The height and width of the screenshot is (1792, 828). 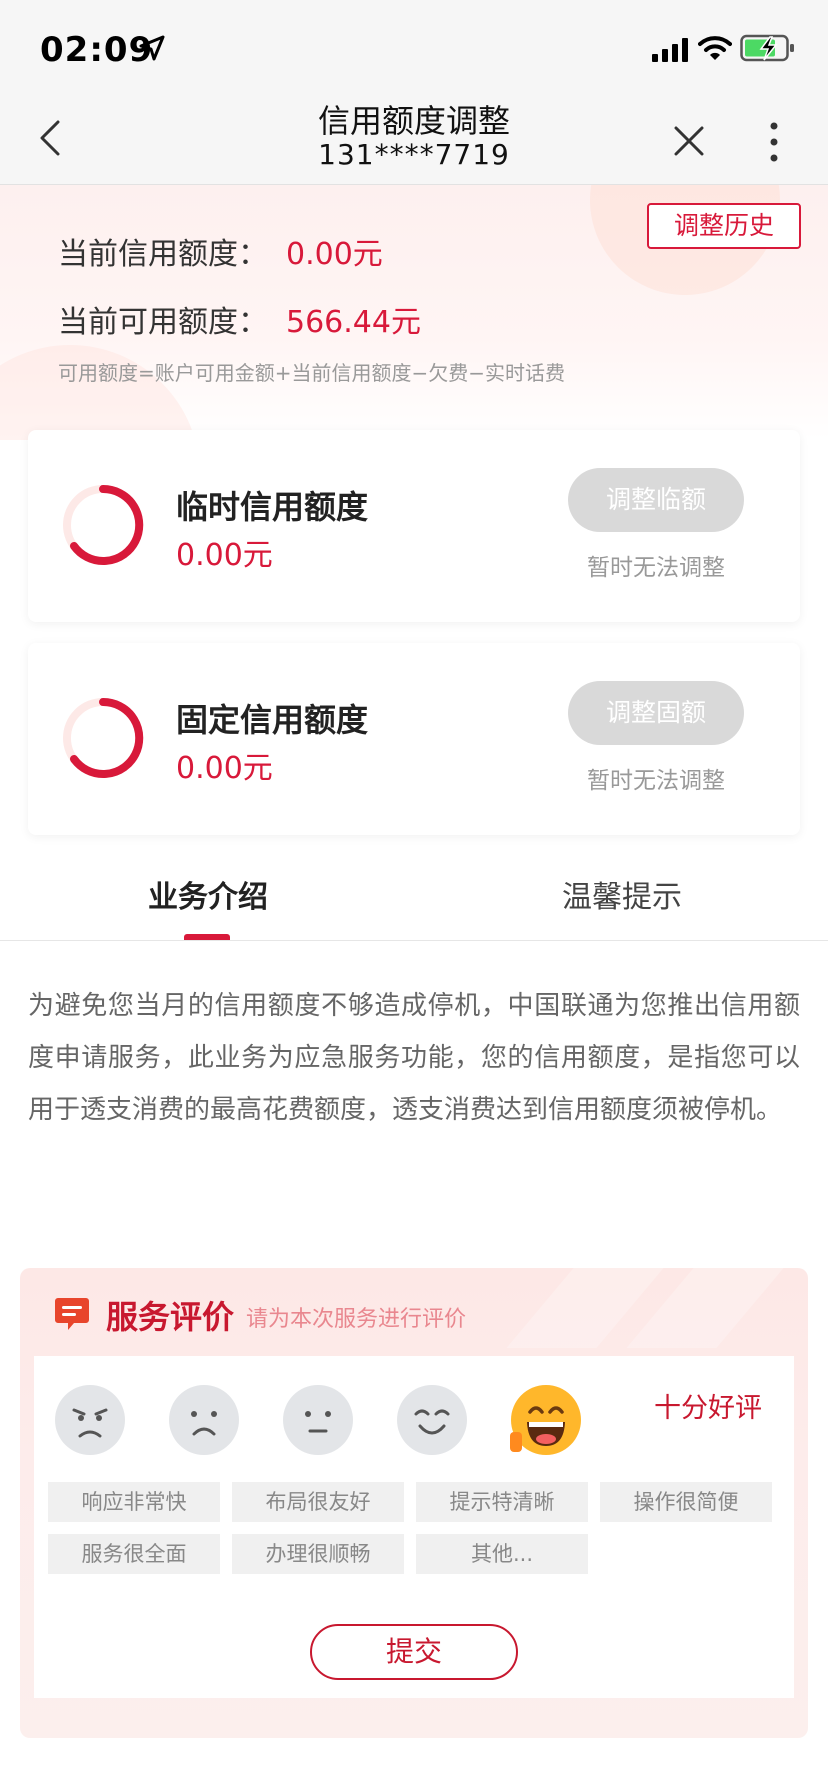 What do you see at coordinates (272, 507) in the screenshot?
I see `temporary-credit-title: 临时信用额度` at bounding box center [272, 507].